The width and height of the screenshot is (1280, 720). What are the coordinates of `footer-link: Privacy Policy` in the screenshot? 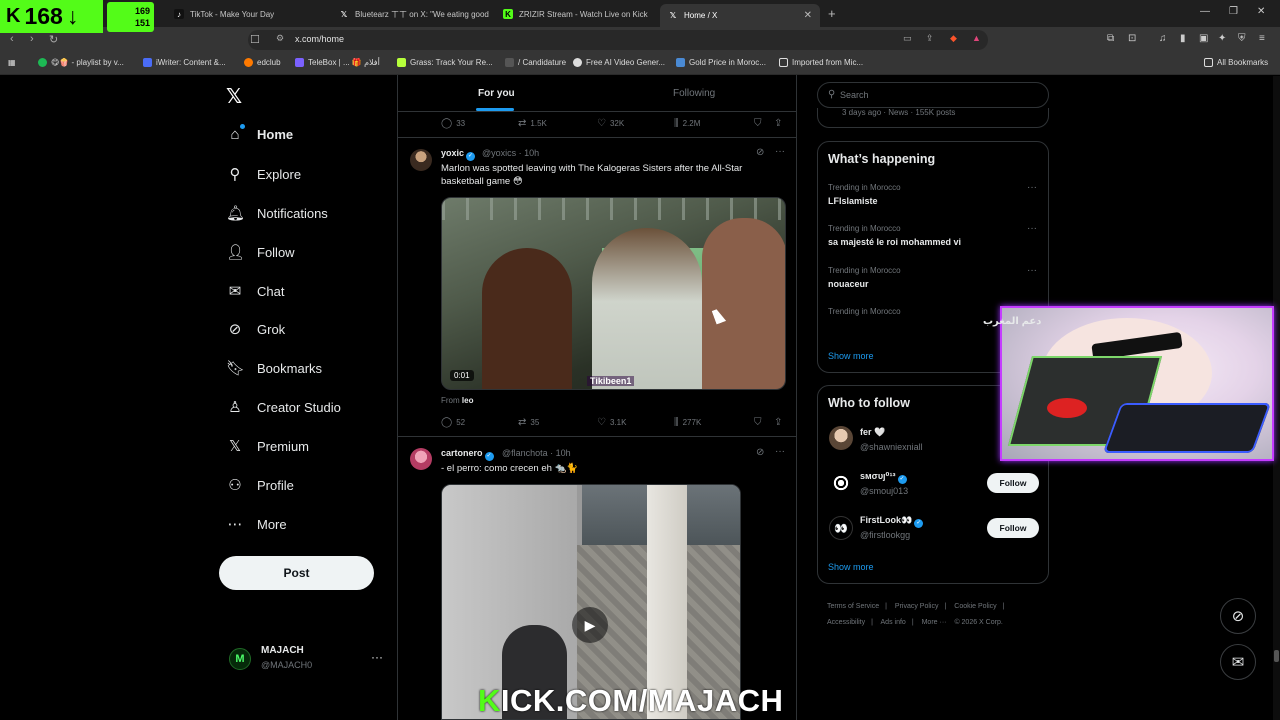 It's located at (917, 606).